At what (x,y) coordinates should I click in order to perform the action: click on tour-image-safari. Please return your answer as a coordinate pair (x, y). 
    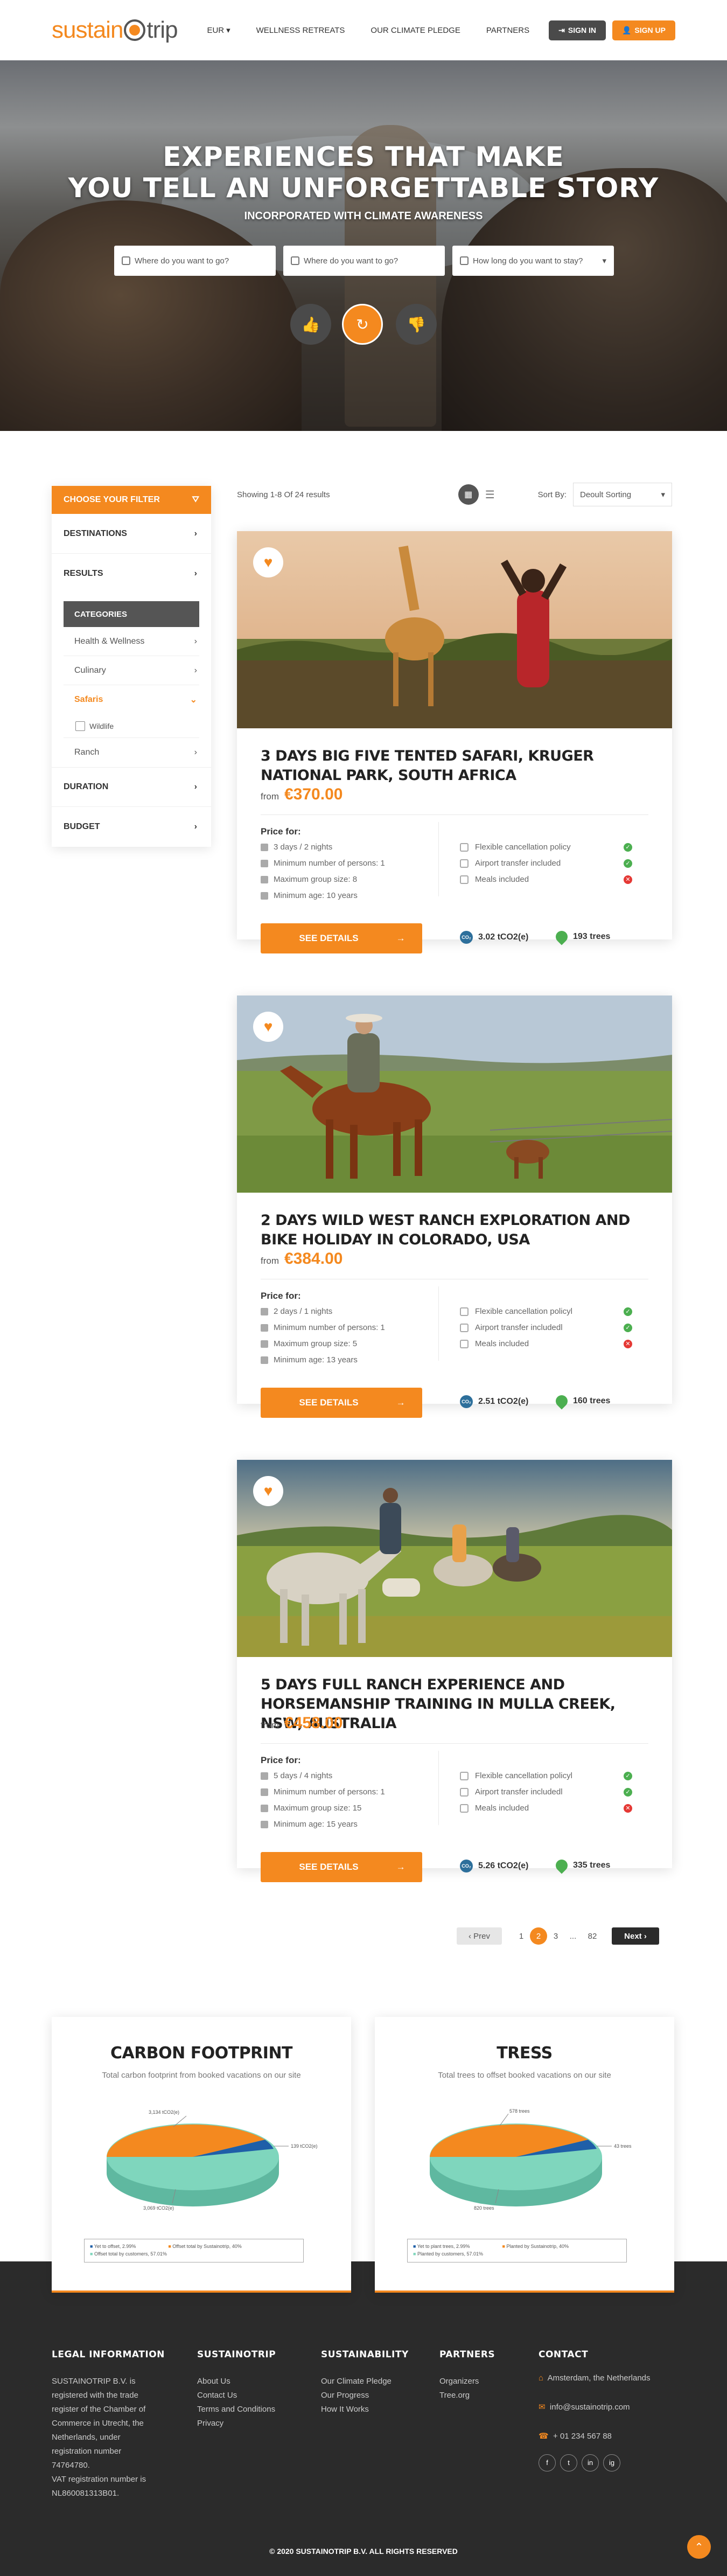
    Looking at the image, I should click on (454, 630).